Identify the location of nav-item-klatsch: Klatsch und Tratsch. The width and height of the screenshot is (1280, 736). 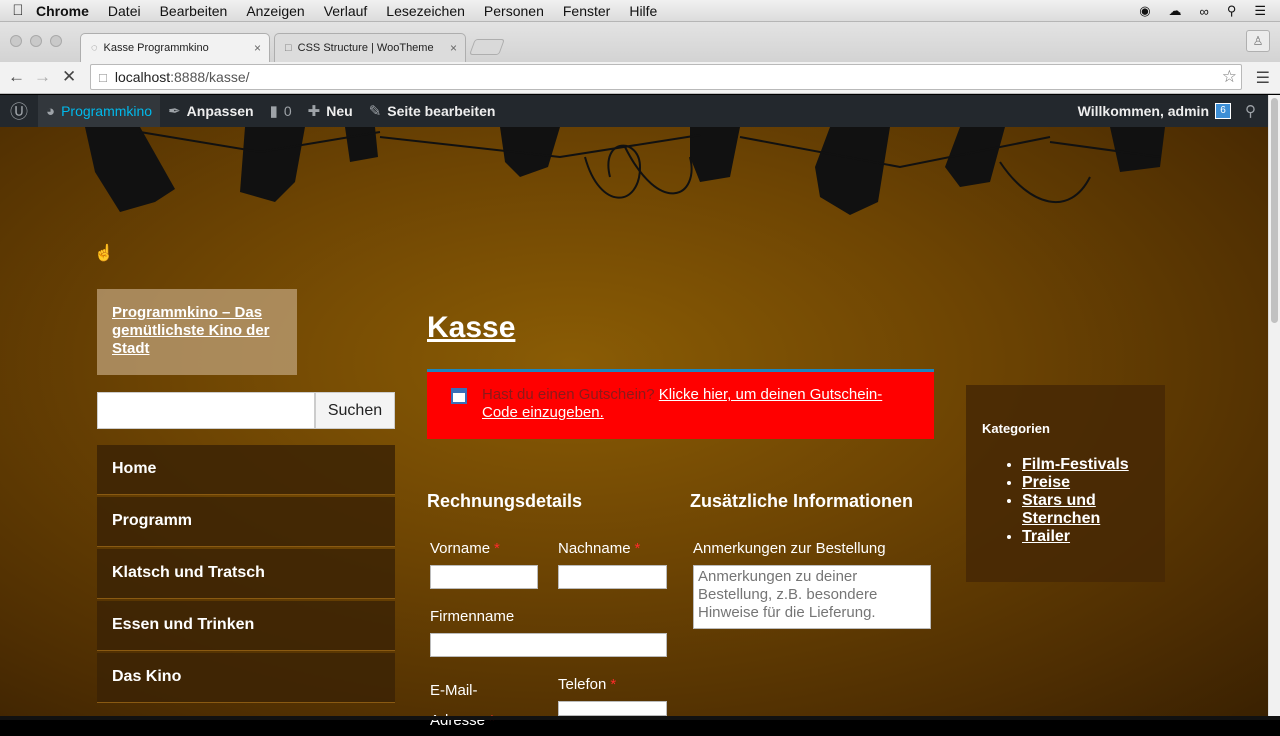
(246, 574).